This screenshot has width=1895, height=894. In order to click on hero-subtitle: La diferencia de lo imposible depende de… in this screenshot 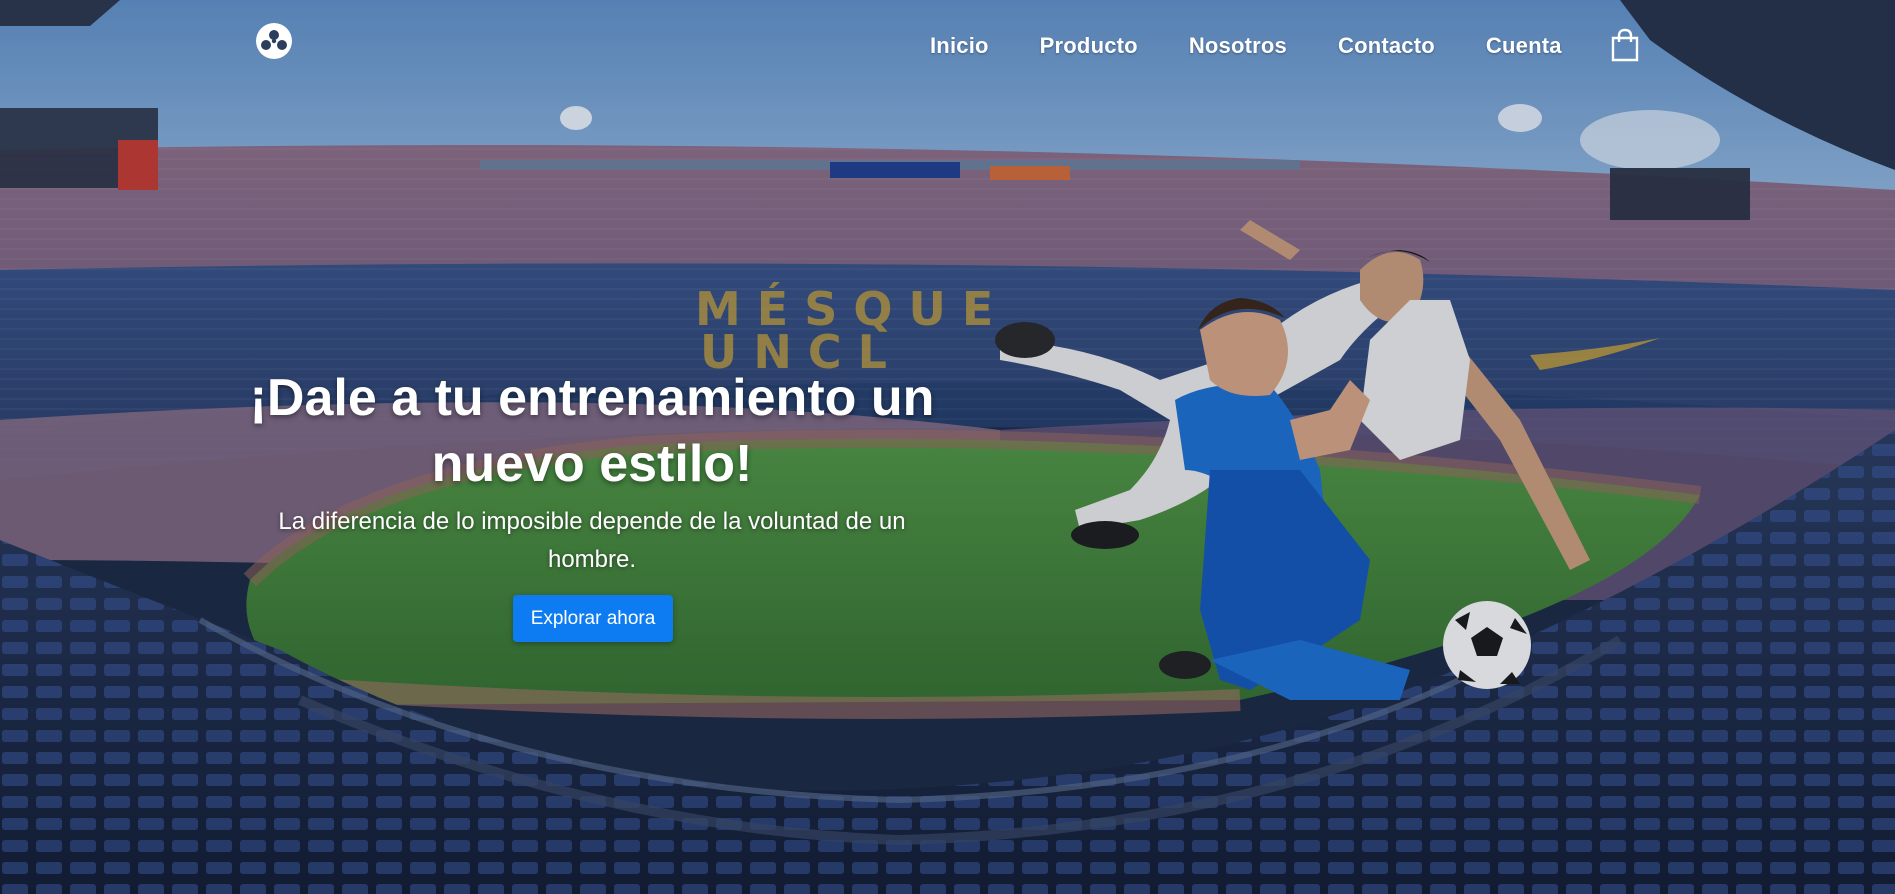, I will do `click(592, 540)`.